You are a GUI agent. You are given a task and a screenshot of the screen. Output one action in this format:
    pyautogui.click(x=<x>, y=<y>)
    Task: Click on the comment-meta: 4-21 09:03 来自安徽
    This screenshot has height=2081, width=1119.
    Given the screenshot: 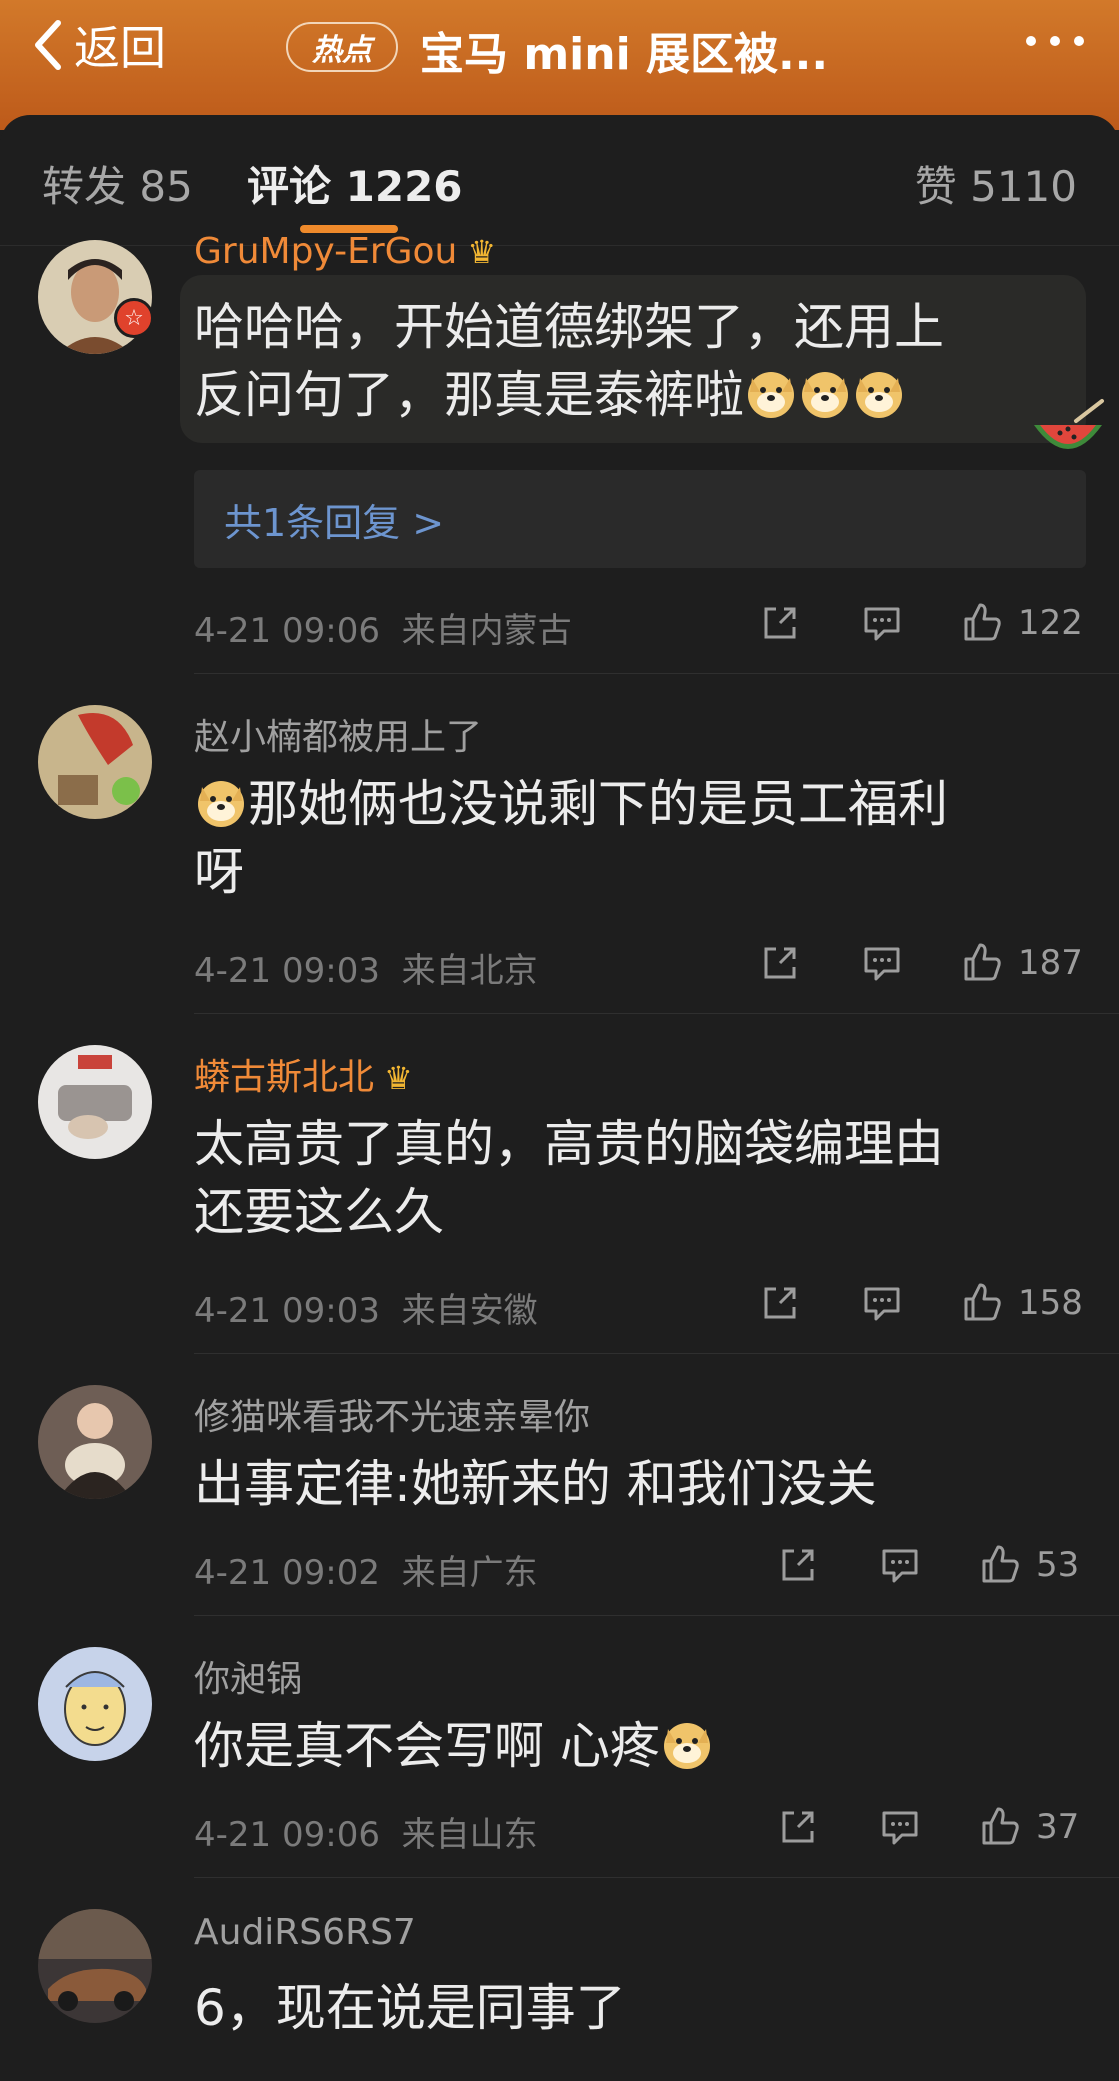 What is the action you would take?
    pyautogui.click(x=366, y=1307)
    